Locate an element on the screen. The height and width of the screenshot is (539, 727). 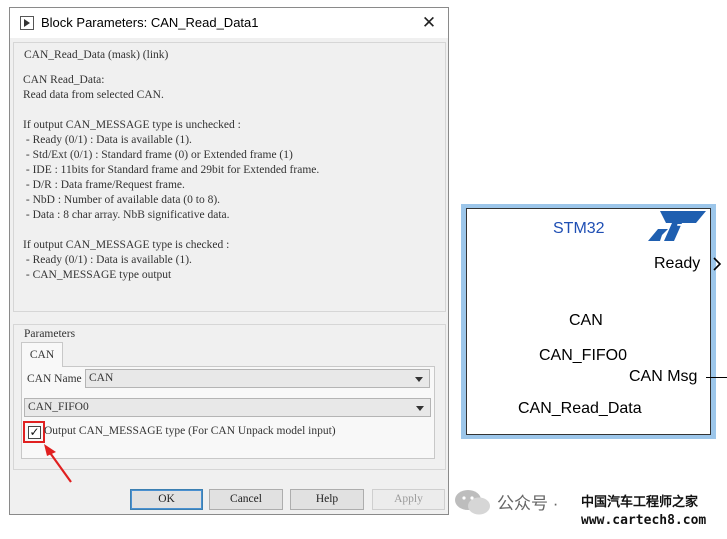
can-name-label: CAN Name is located at coordinates (54, 379).